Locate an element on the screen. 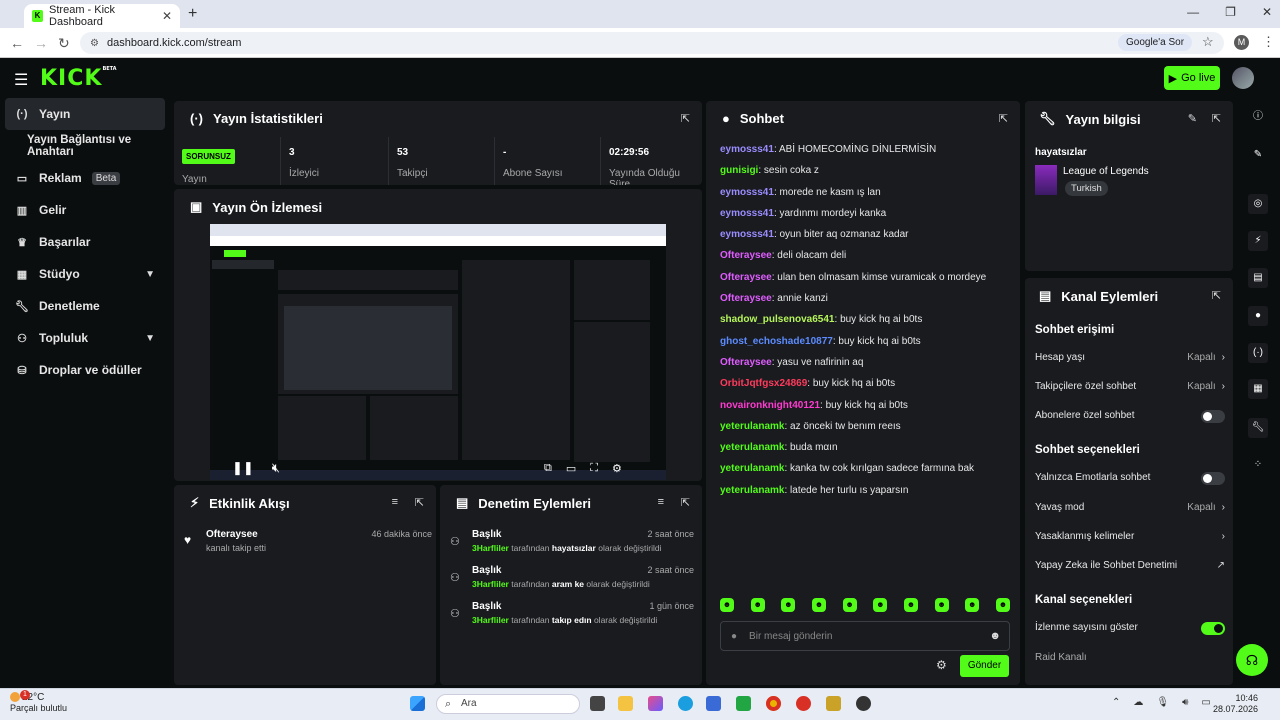 The height and width of the screenshot is (720, 1280). target-icon: ◎ is located at coordinates (1258, 204).